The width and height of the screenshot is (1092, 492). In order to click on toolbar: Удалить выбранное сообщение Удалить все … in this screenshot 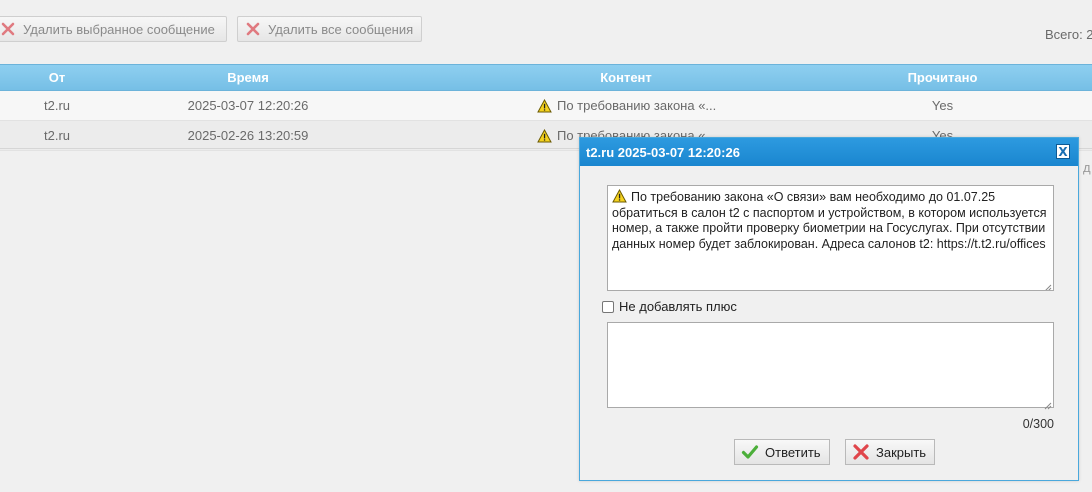, I will do `click(546, 30)`.